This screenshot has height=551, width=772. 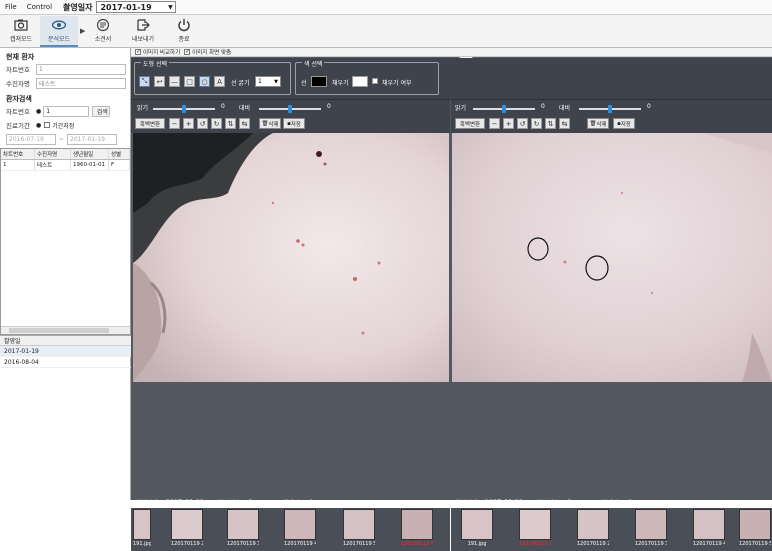 I want to click on period-dates-row: 2016-07-19 ~ 2017-01-19, so click(x=68, y=139).